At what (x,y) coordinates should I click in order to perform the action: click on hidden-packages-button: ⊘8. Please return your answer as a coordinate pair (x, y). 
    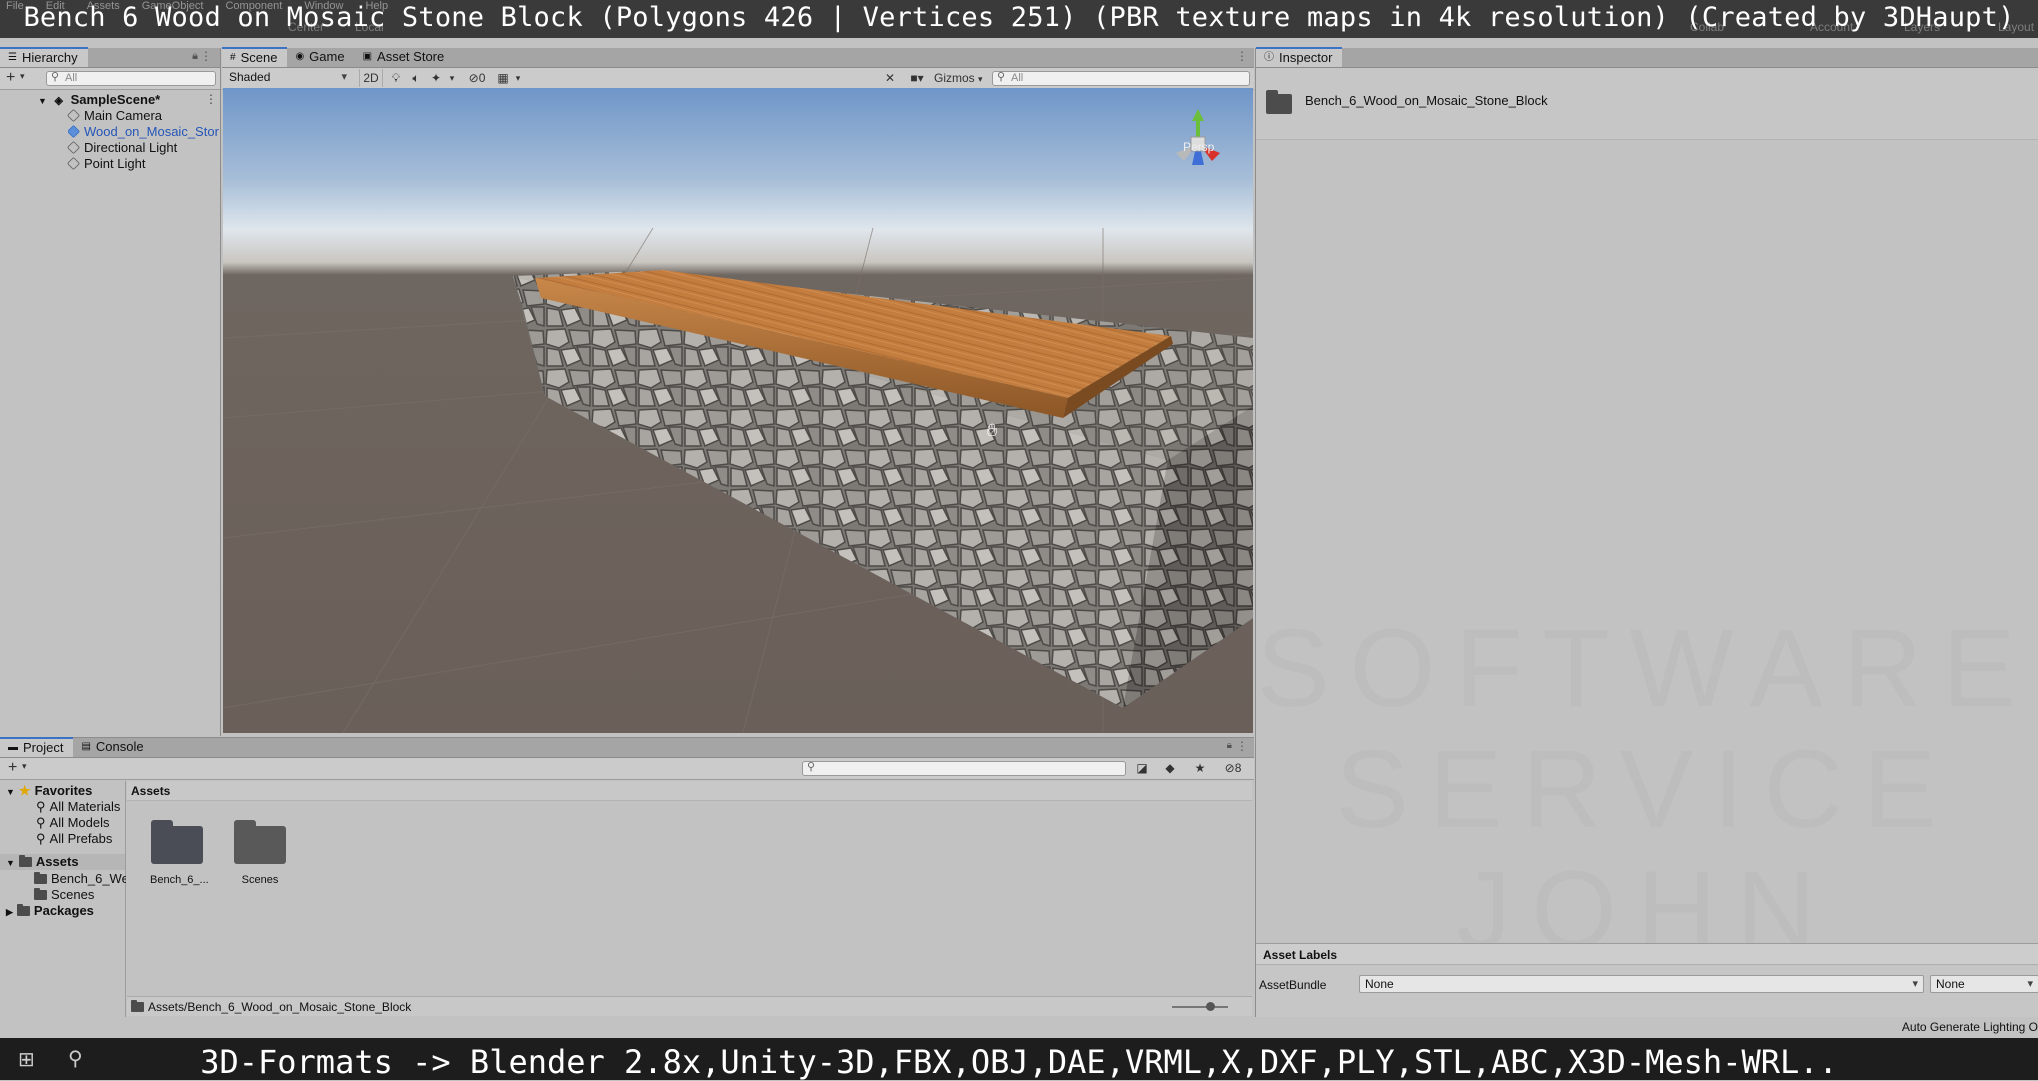
    Looking at the image, I should click on (1233, 768).